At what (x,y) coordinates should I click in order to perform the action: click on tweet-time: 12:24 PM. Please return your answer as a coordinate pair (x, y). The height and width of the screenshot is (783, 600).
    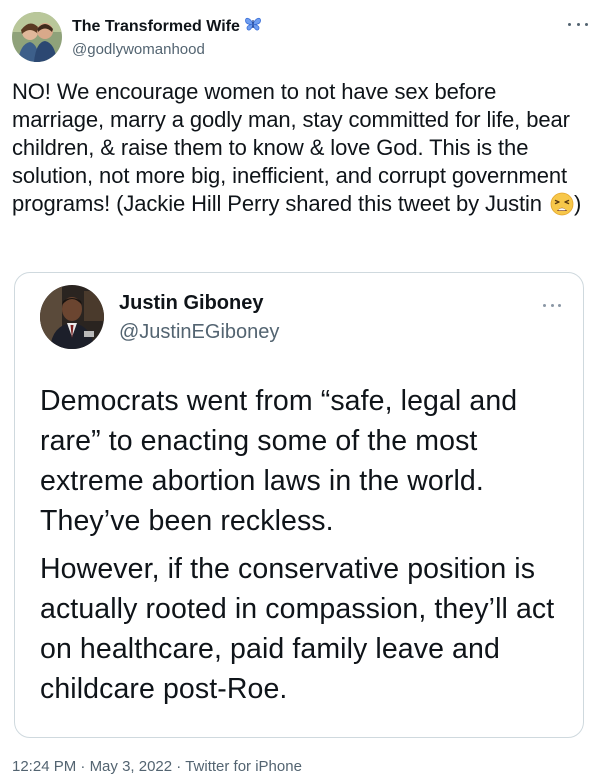
    Looking at the image, I should click on (44, 766).